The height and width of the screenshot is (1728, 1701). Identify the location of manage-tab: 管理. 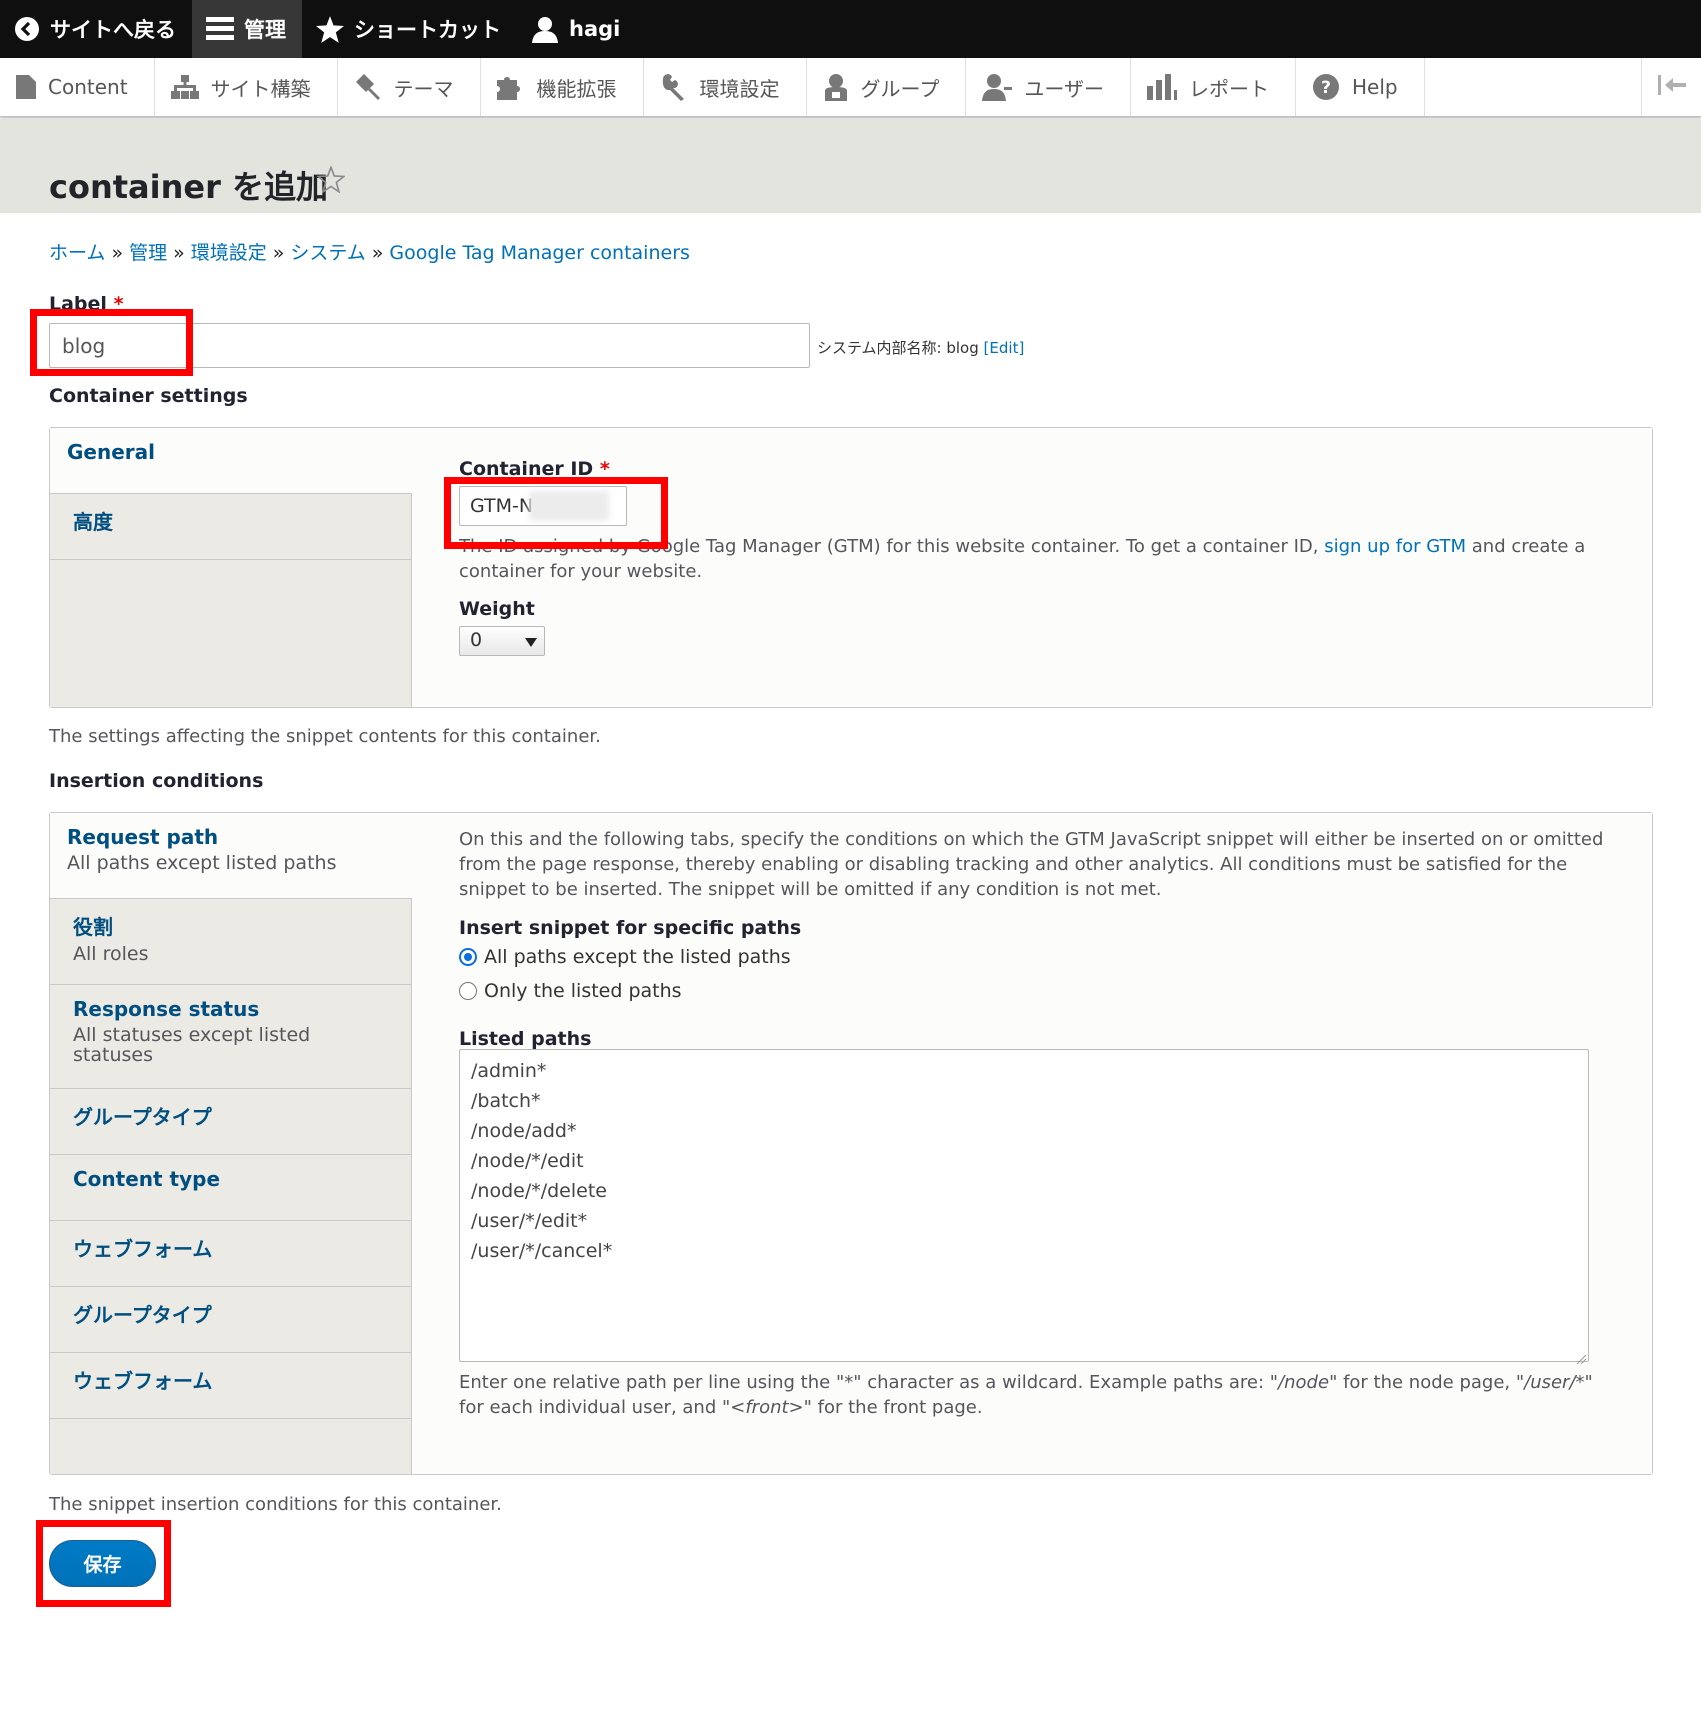
(247, 29).